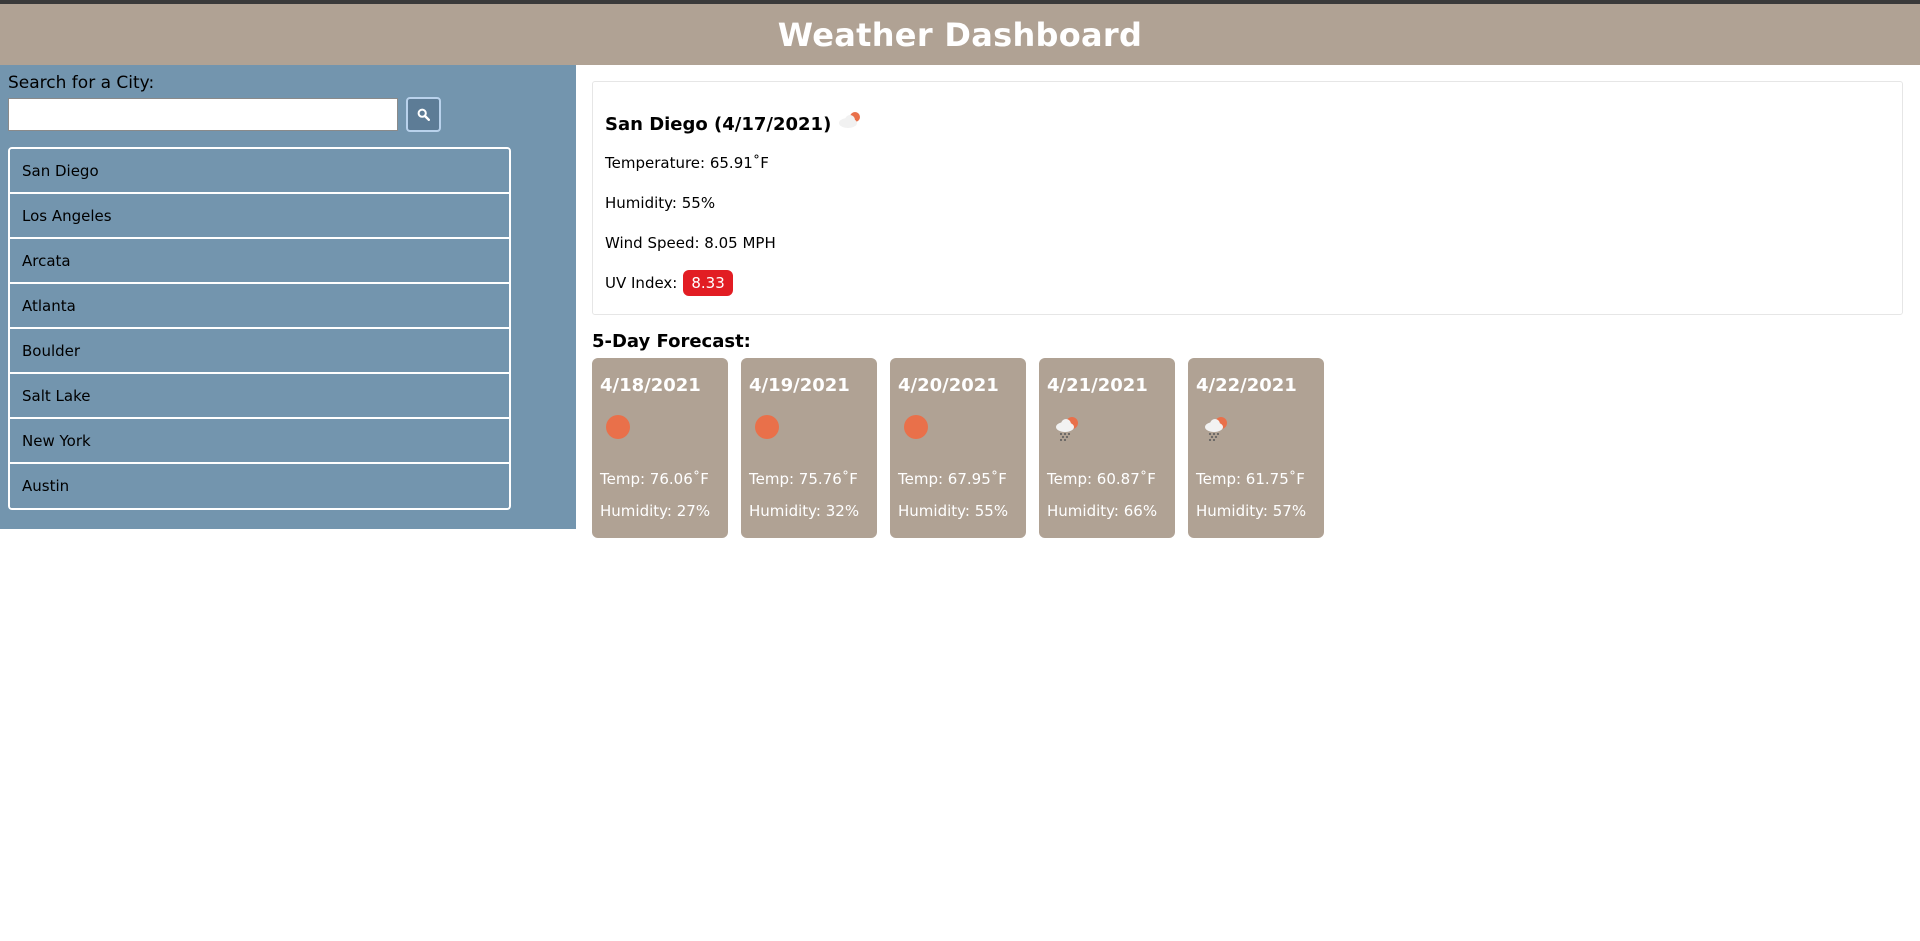 The height and width of the screenshot is (941, 1920). What do you see at coordinates (1101, 479) in the screenshot?
I see `forecast-temp: Temp: 60.87˚F` at bounding box center [1101, 479].